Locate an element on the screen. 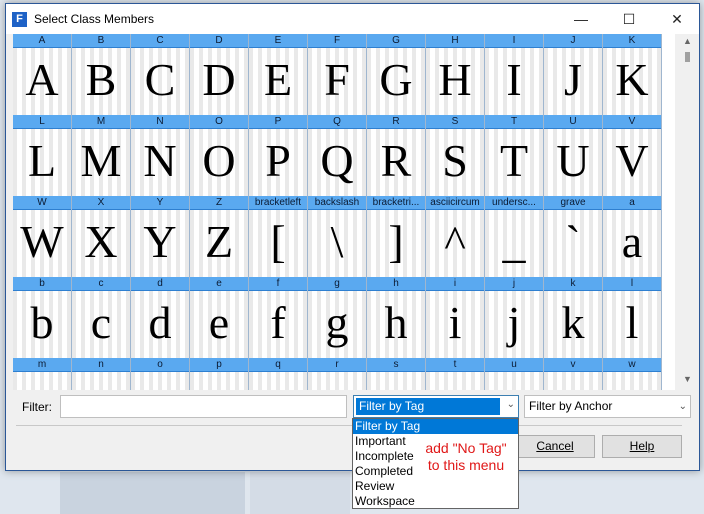 The width and height of the screenshot is (704, 514). glyph-cell: SS is located at coordinates (455, 155).